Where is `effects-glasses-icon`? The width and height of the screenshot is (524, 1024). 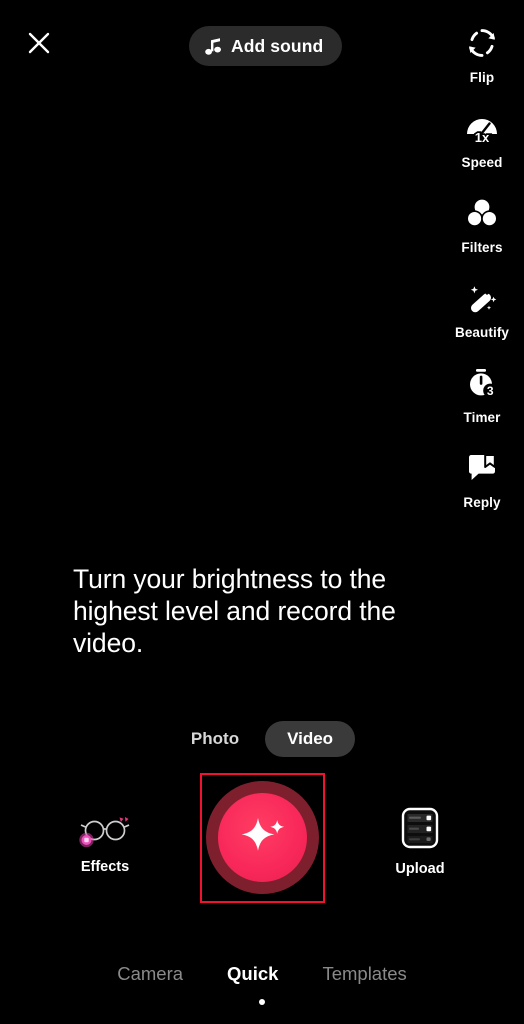 effects-glasses-icon is located at coordinates (104, 832).